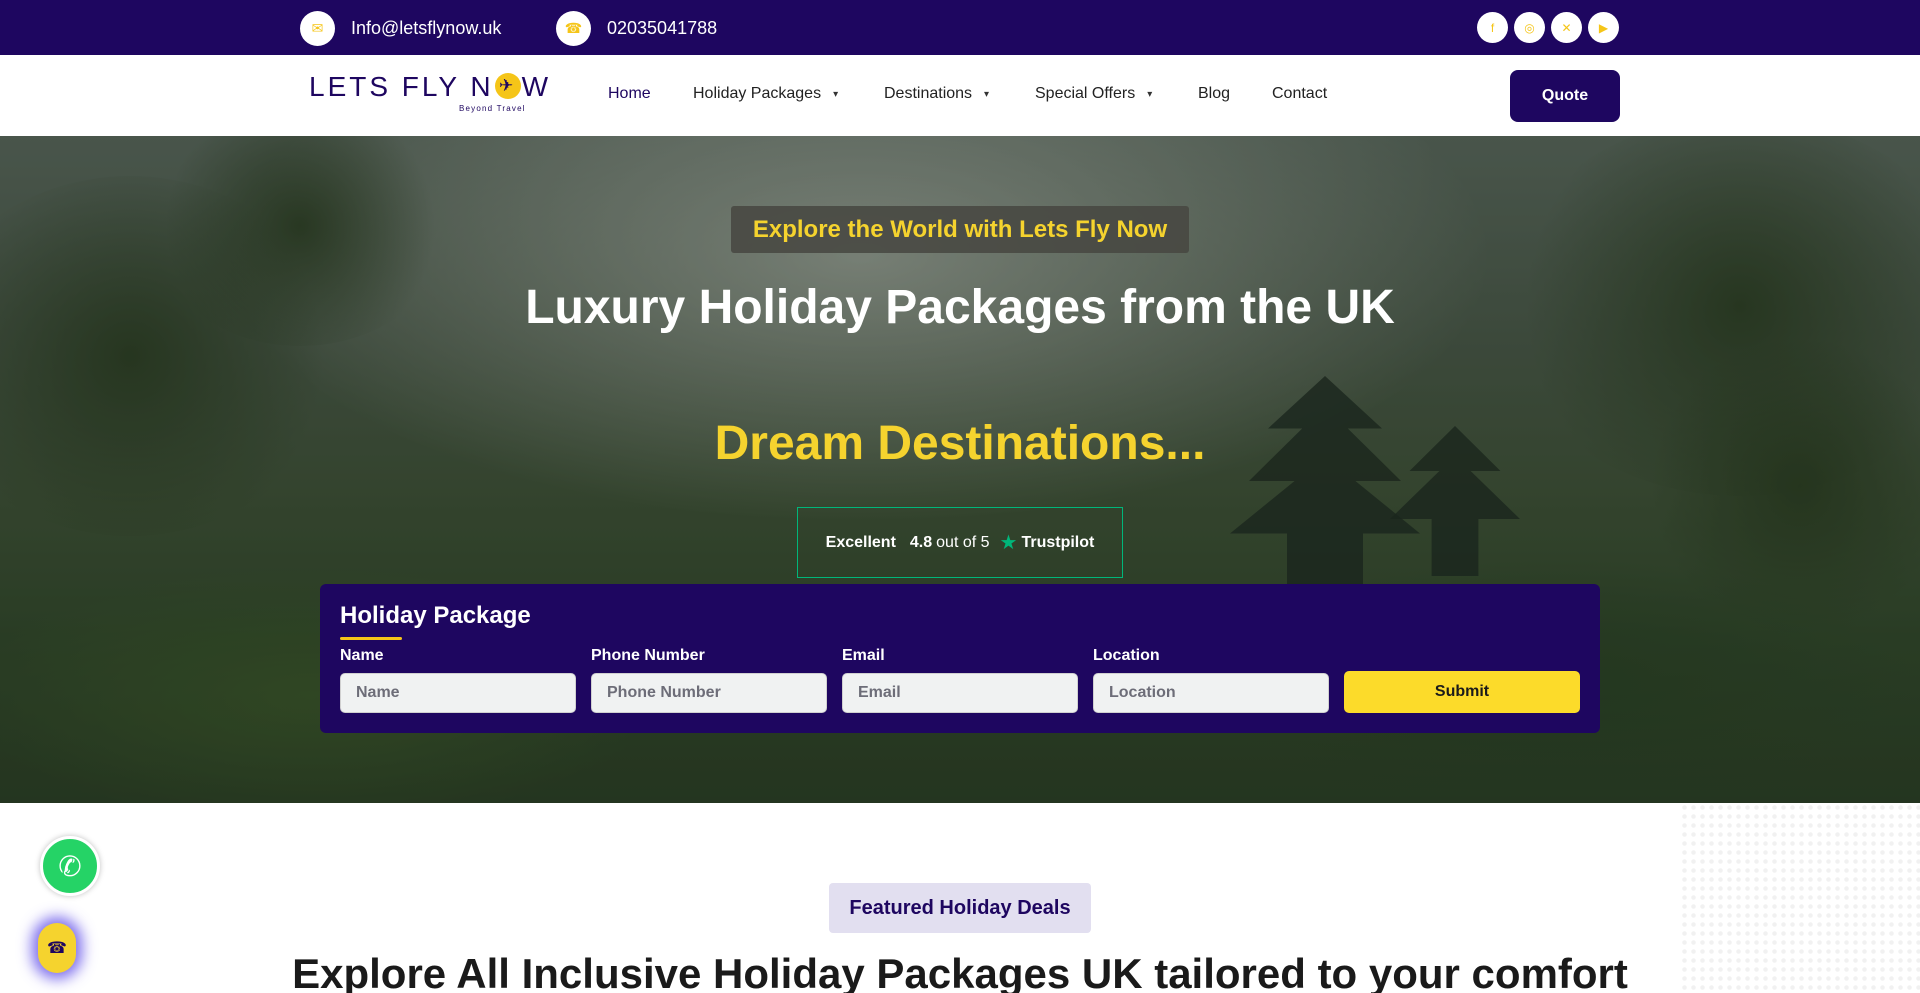 The width and height of the screenshot is (1920, 993). What do you see at coordinates (317, 28) in the screenshot?
I see `envelope-icon: ✉` at bounding box center [317, 28].